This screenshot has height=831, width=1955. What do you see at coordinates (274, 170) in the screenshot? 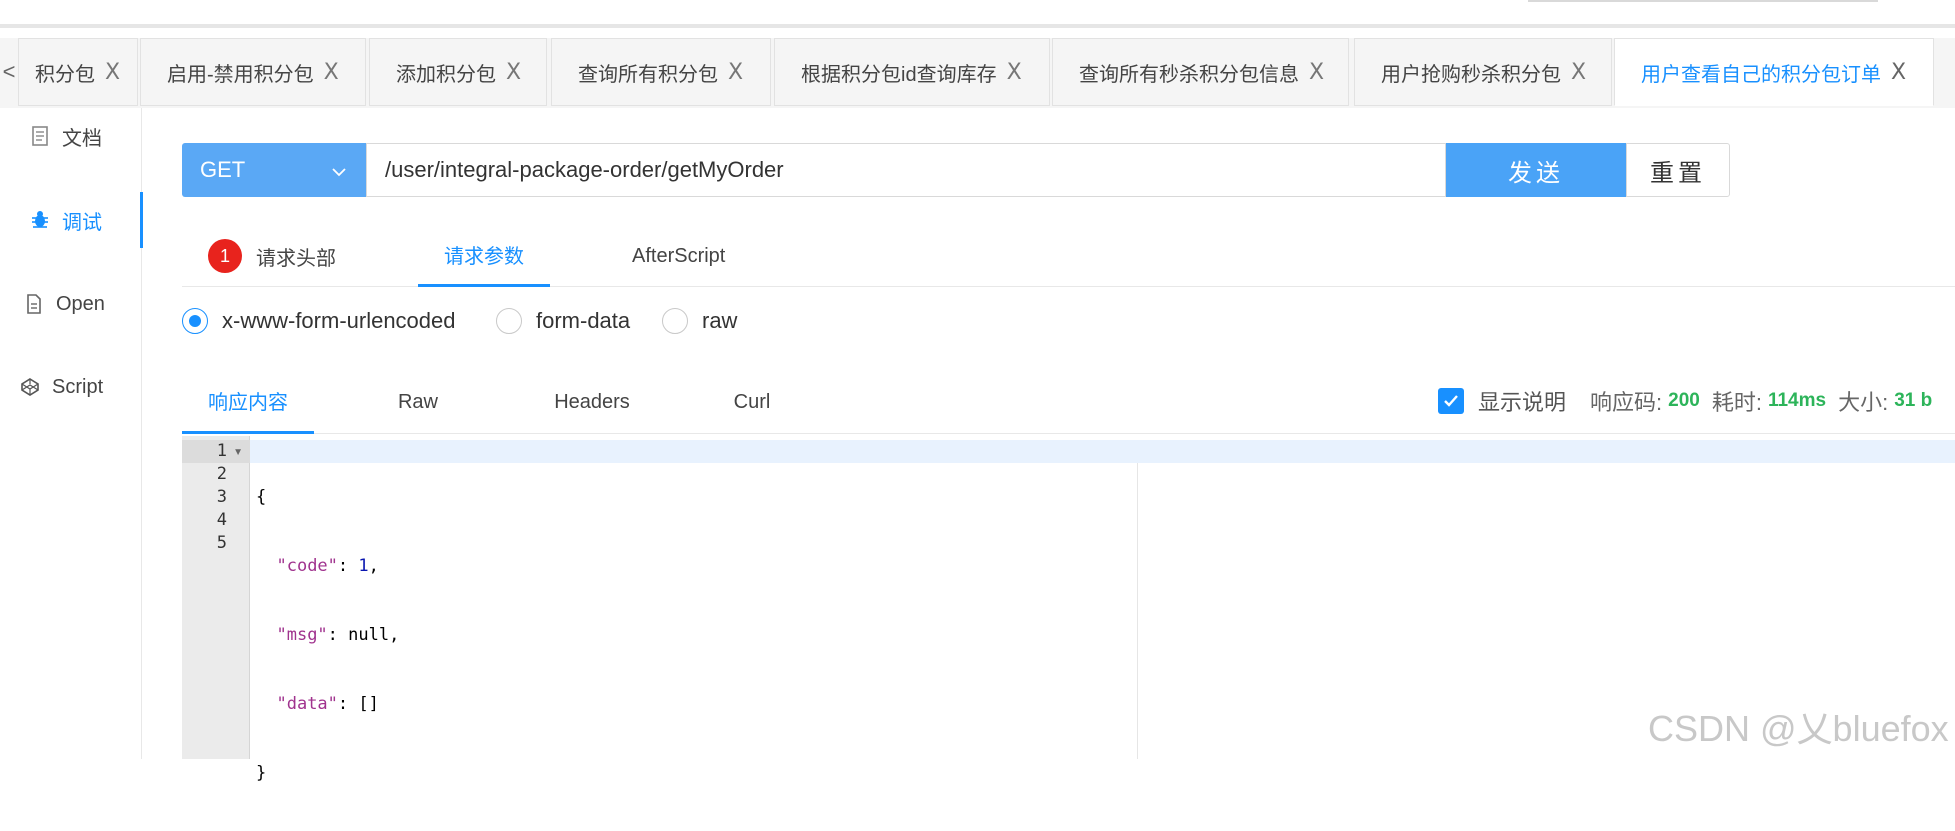
I see `method-select: GET` at bounding box center [274, 170].